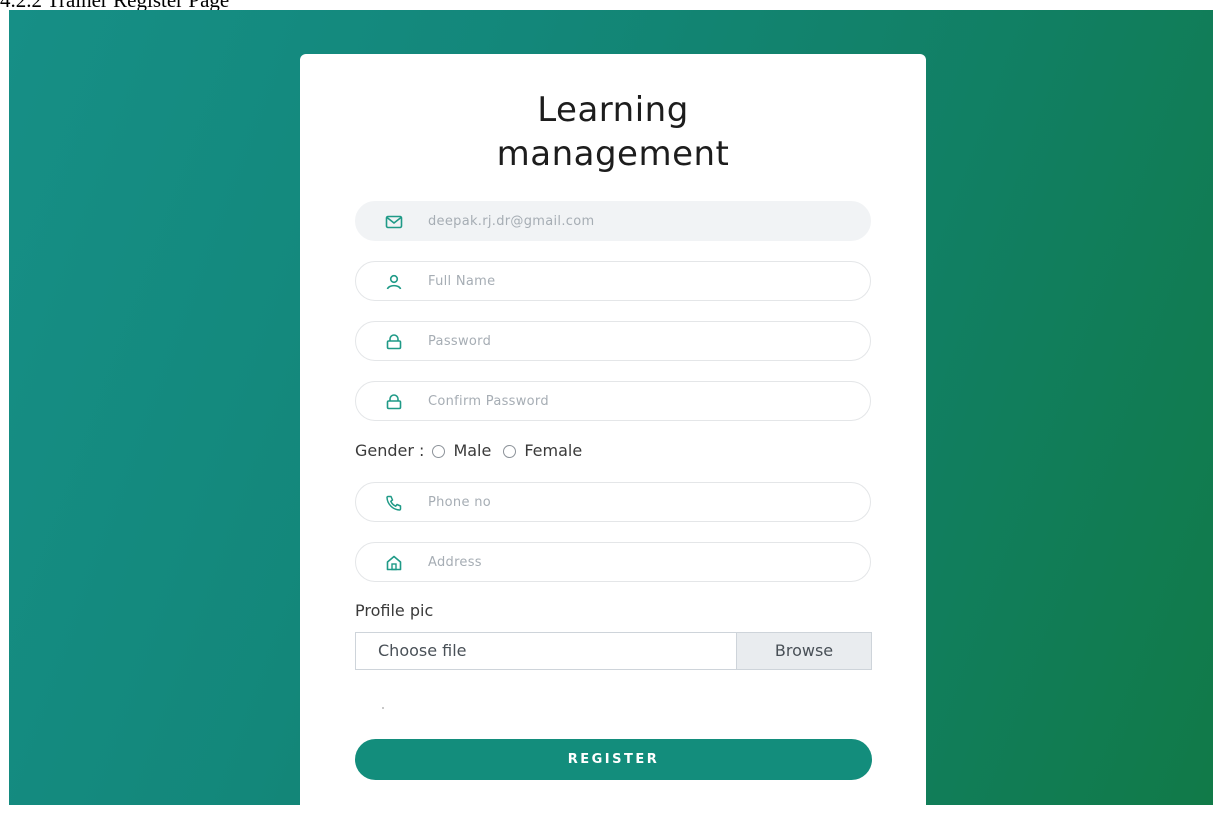 Image resolution: width=1218 pixels, height=814 pixels. I want to click on password-field, so click(613, 341).